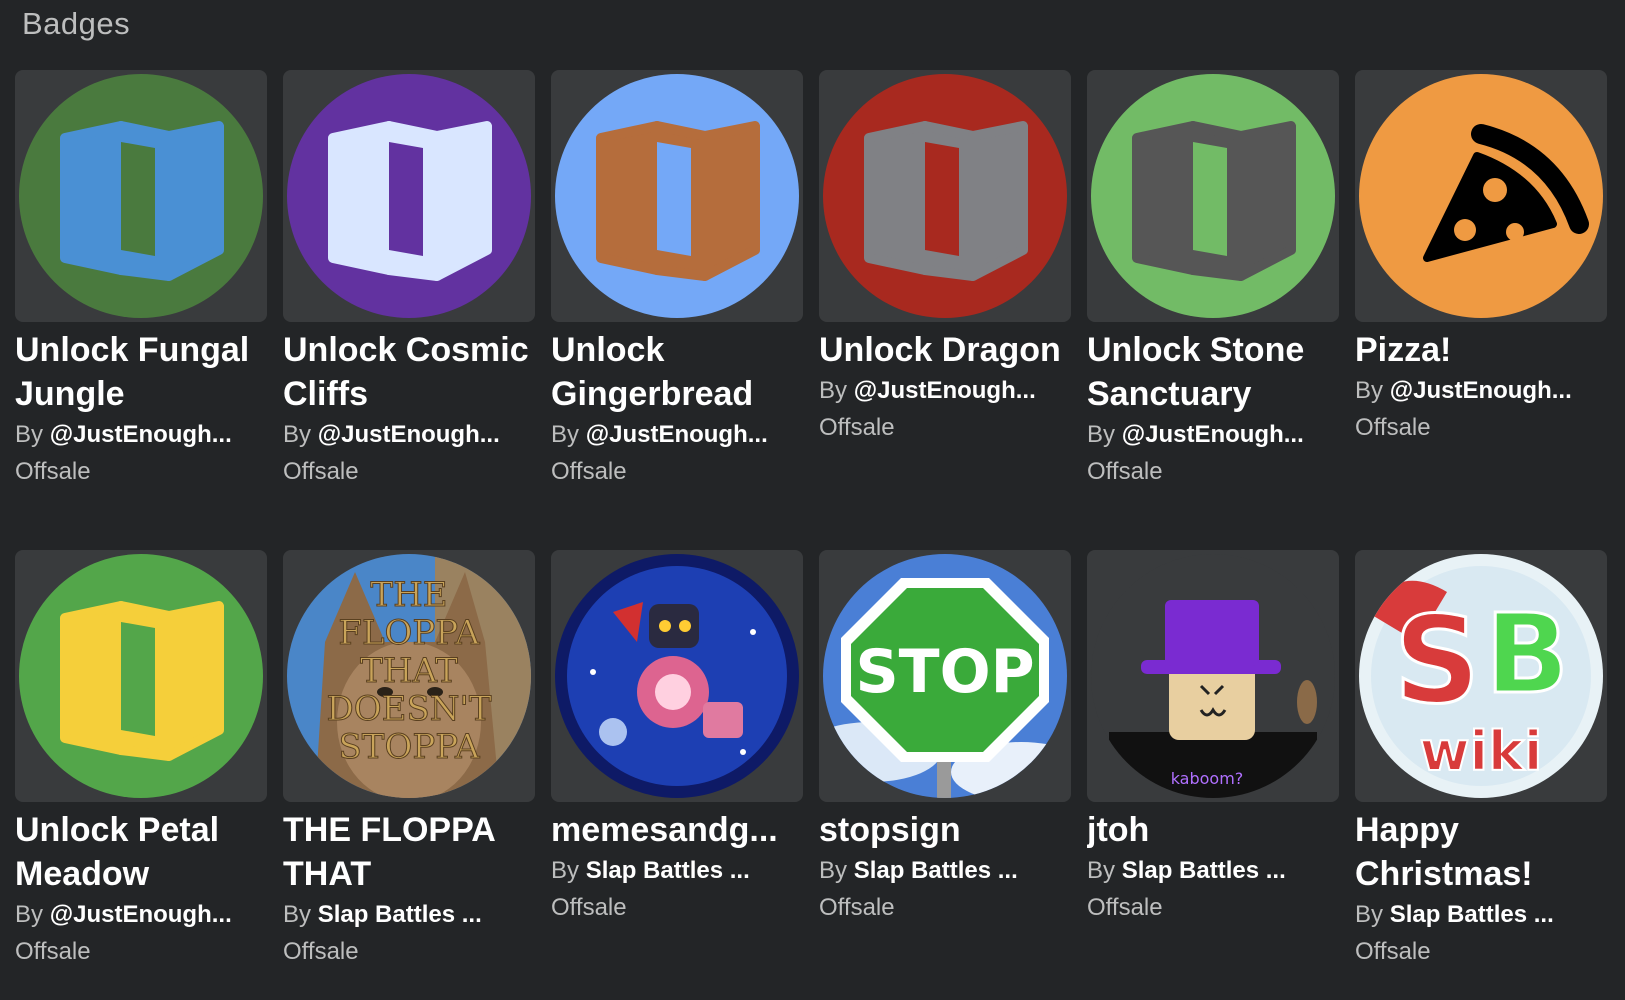 Image resolution: width=1625 pixels, height=1000 pixels. I want to click on stop-sign-image: STOP, so click(945, 676).